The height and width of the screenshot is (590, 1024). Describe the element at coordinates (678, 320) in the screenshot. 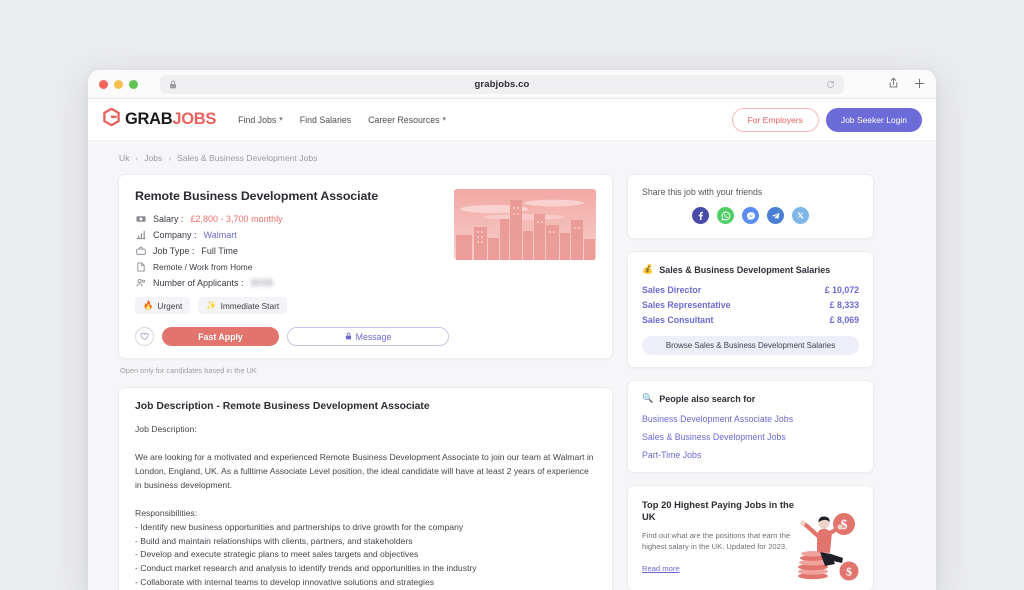

I see `salary-role: Sales Consultant` at that location.